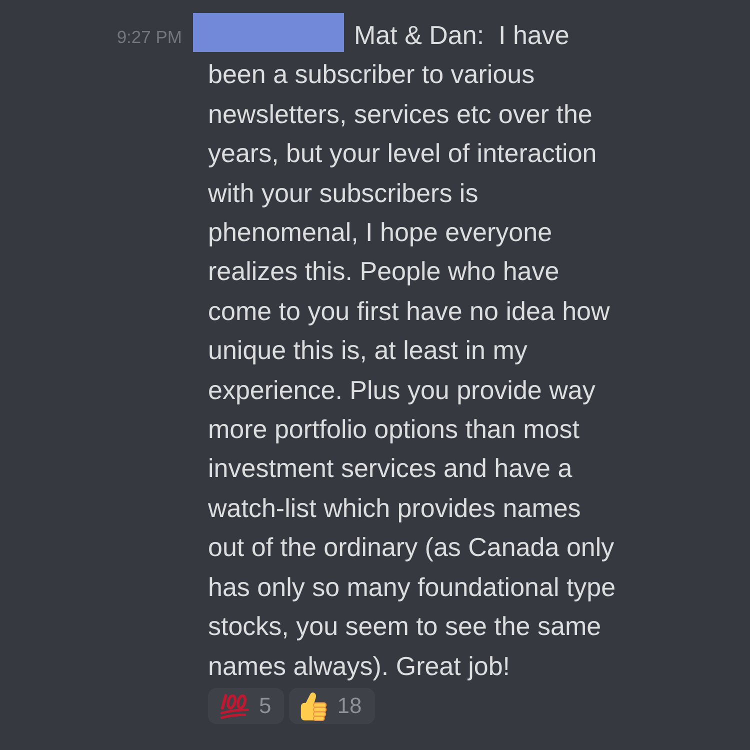 The height and width of the screenshot is (750, 750). What do you see at coordinates (462, 35) in the screenshot?
I see `message-text: Mat & Dan: I have` at bounding box center [462, 35].